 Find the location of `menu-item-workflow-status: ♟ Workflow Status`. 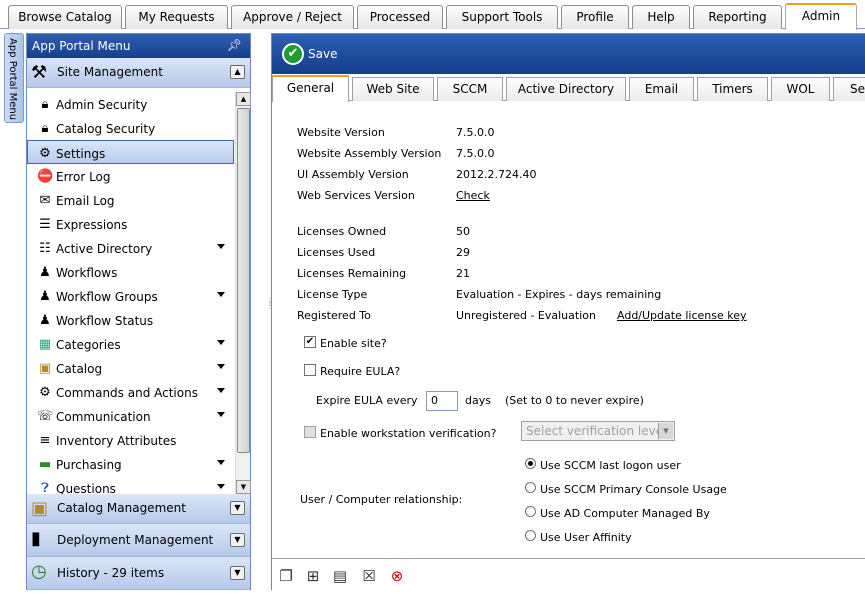

menu-item-workflow-status: ♟ Workflow Status is located at coordinates (132, 320).